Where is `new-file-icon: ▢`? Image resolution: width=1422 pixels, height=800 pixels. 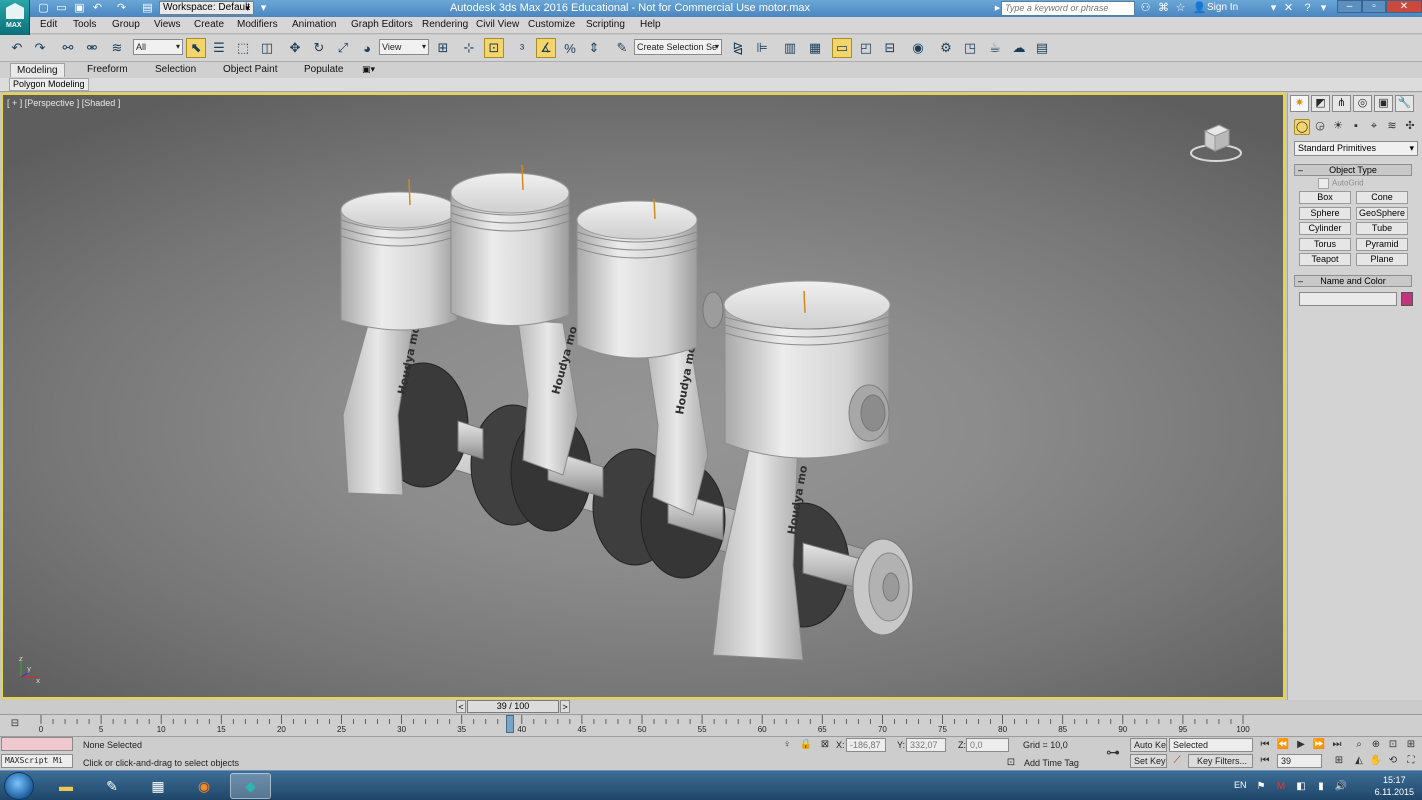 new-file-icon: ▢ is located at coordinates (43, 8).